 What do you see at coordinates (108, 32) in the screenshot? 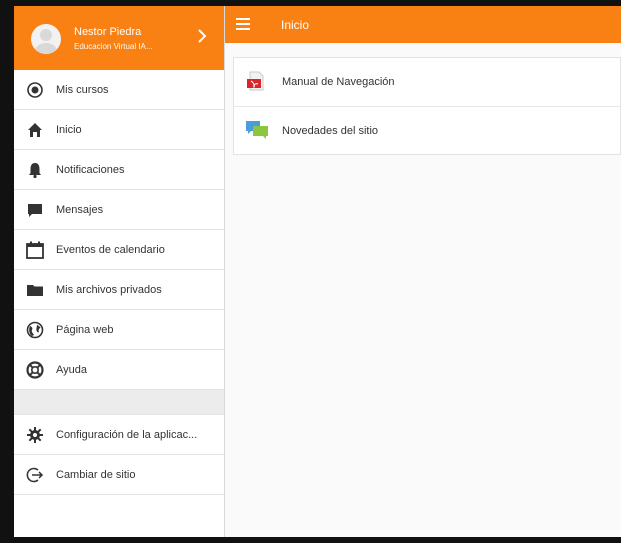
I see `user-name: Nestor Piedra` at bounding box center [108, 32].